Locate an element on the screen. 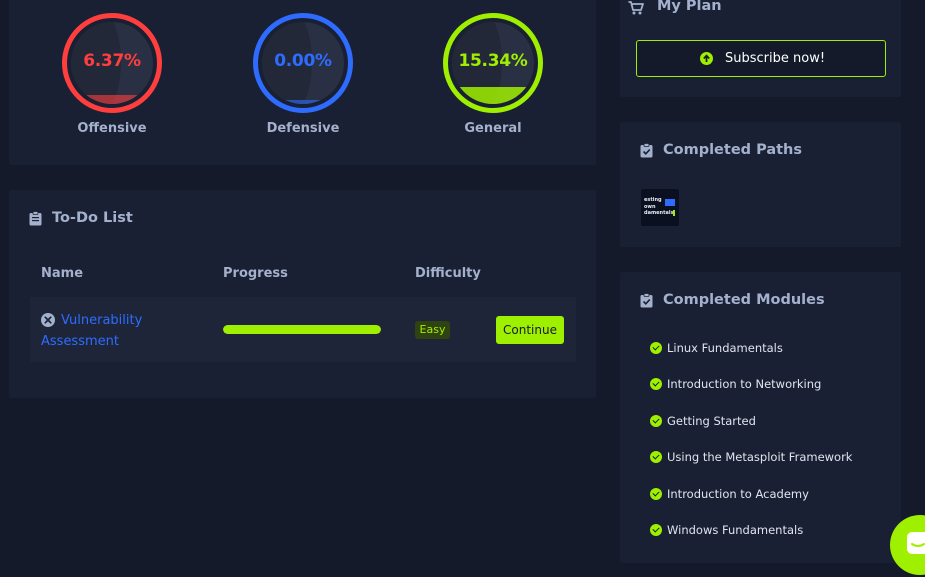 The image size is (925, 577). module-item: Windows Fundamentals is located at coordinates (735, 530).